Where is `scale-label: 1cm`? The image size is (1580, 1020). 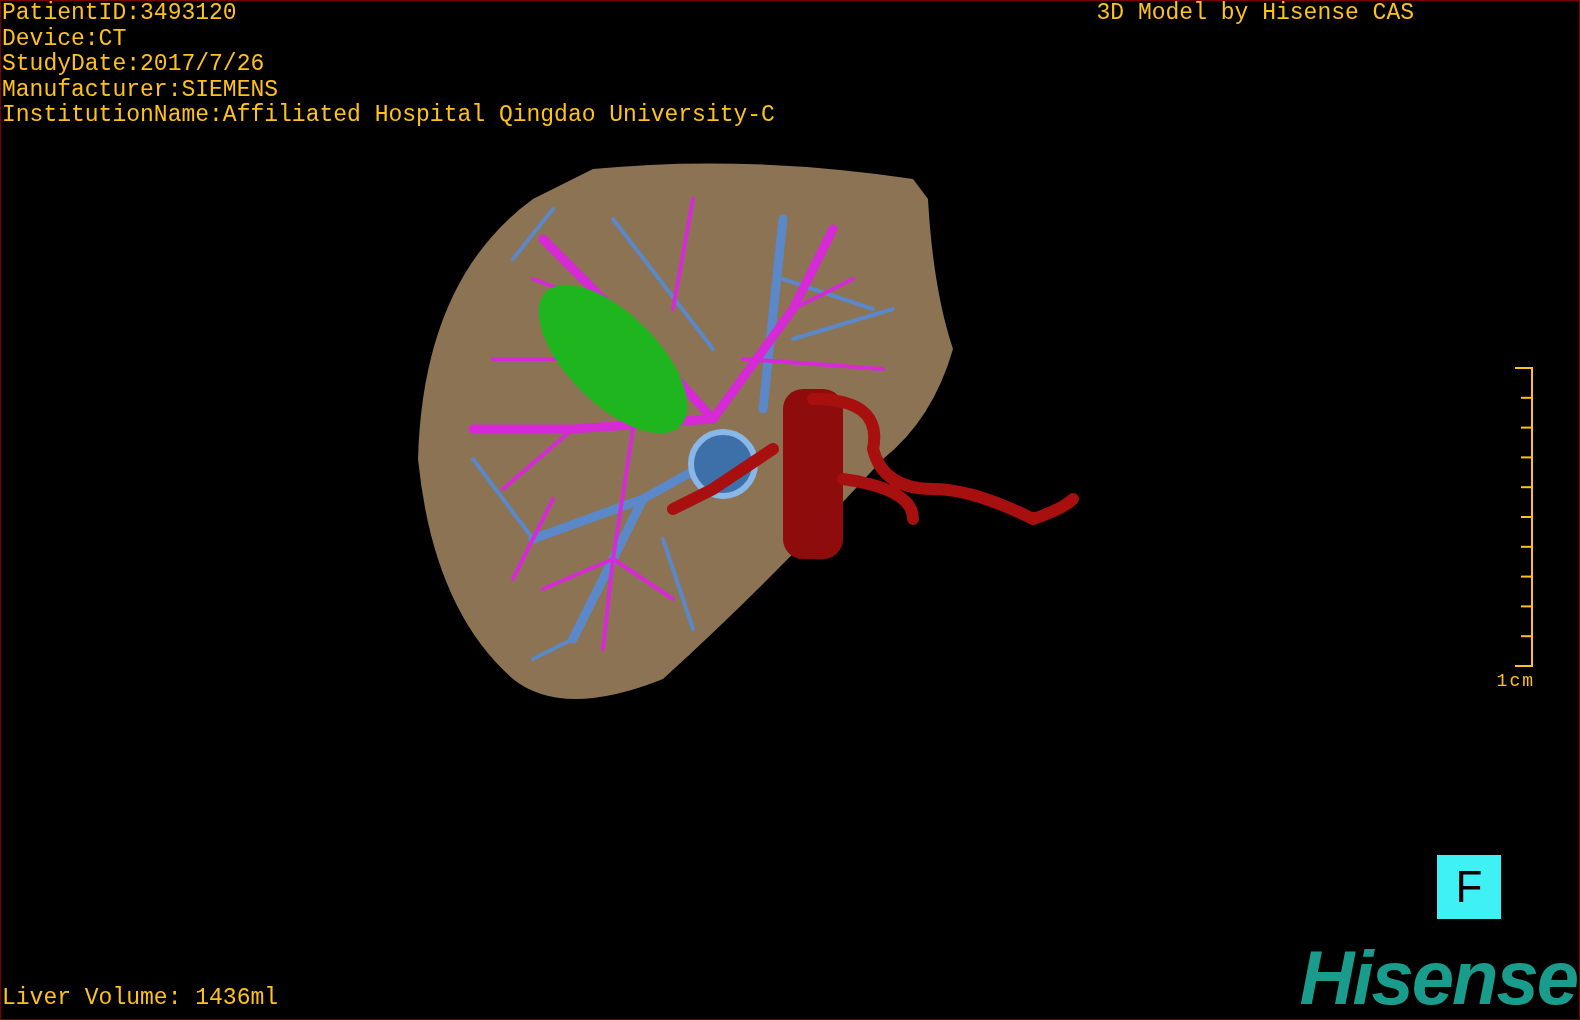 scale-label: 1cm is located at coordinates (1515, 680).